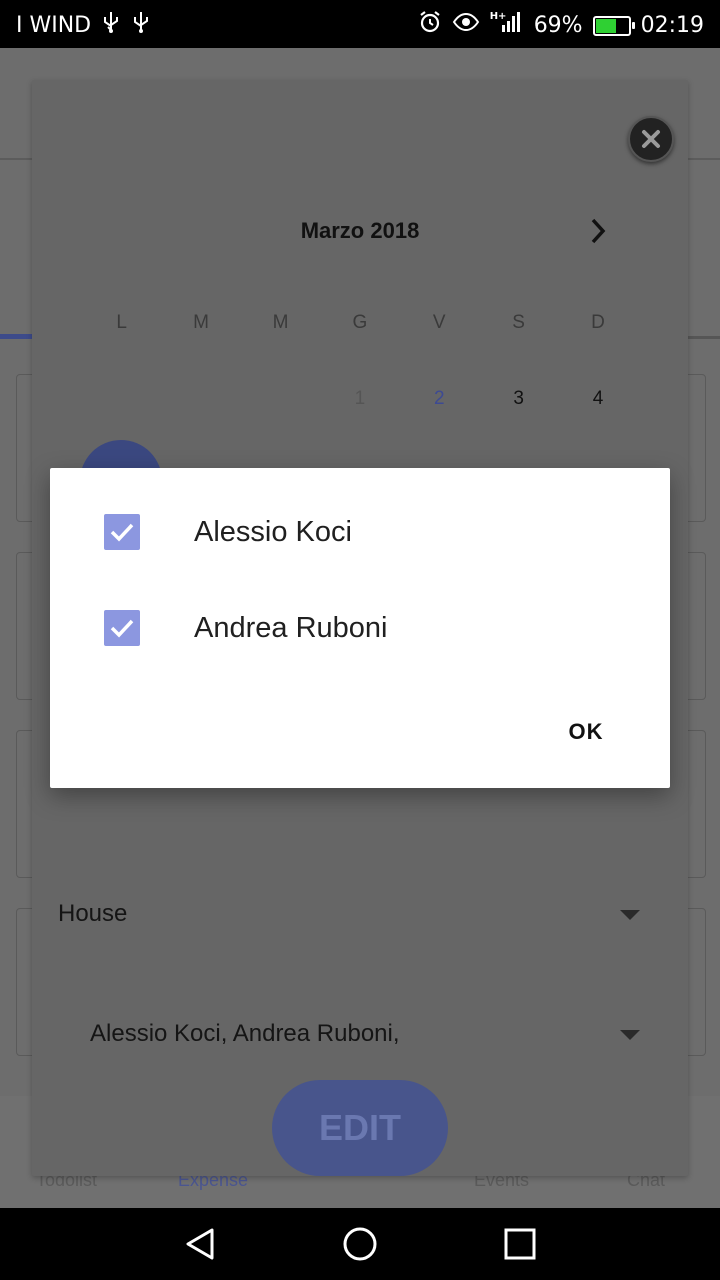 The width and height of the screenshot is (720, 1280). I want to click on next-month-button, so click(598, 233).